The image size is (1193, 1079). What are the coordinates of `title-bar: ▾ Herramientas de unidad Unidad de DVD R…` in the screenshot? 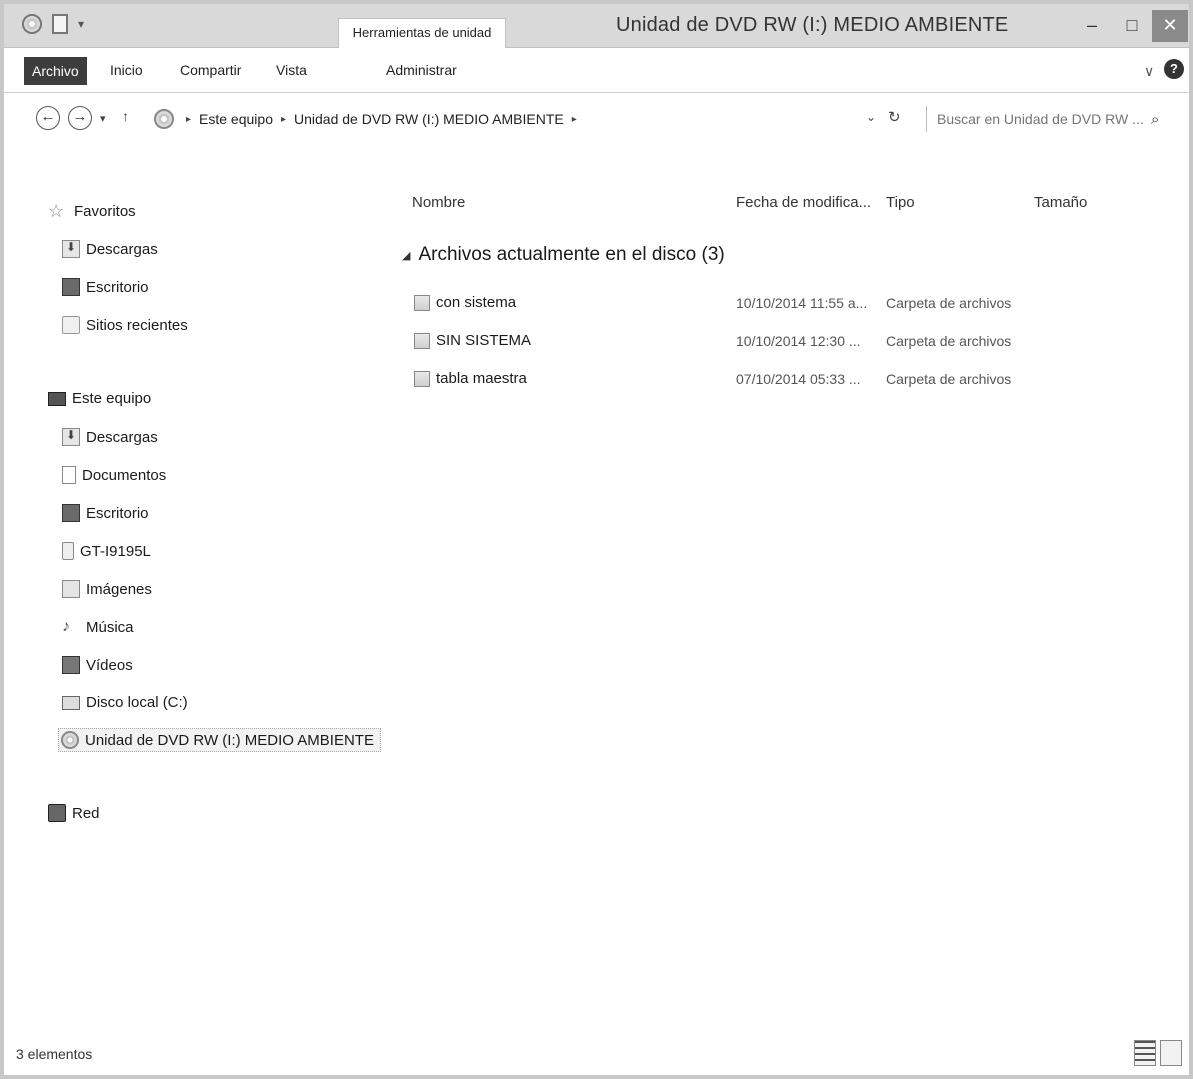 It's located at (596, 26).